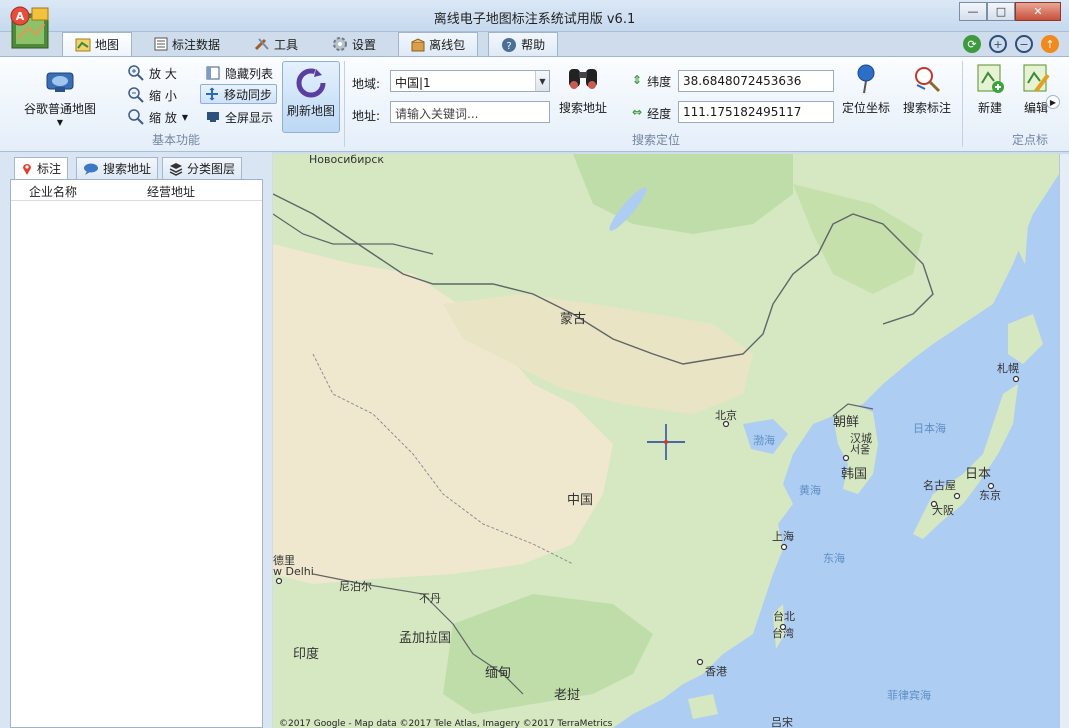  I want to click on label-new-delhi: w Delhi, so click(293, 571).